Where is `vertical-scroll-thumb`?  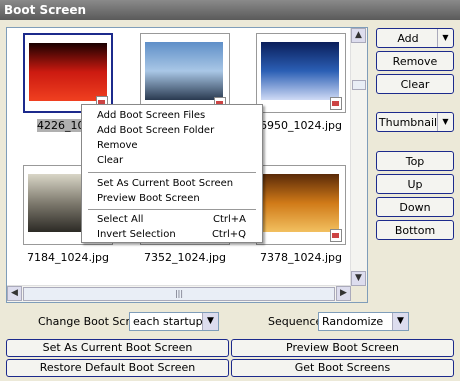 vertical-scroll-thumb is located at coordinates (359, 85).